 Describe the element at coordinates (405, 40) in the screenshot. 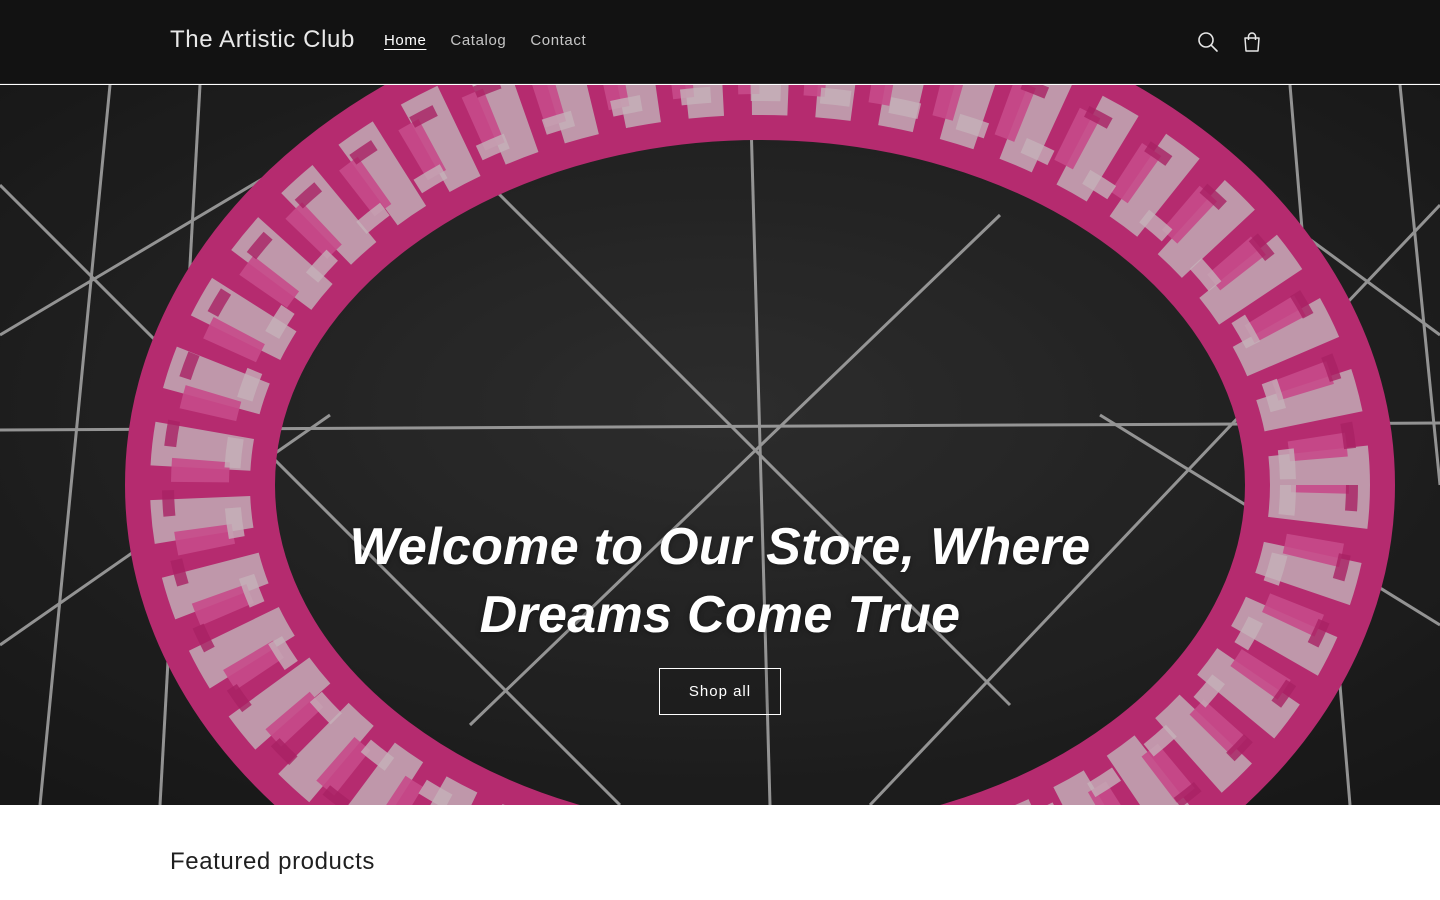

I see `nav-link-home: Home` at that location.